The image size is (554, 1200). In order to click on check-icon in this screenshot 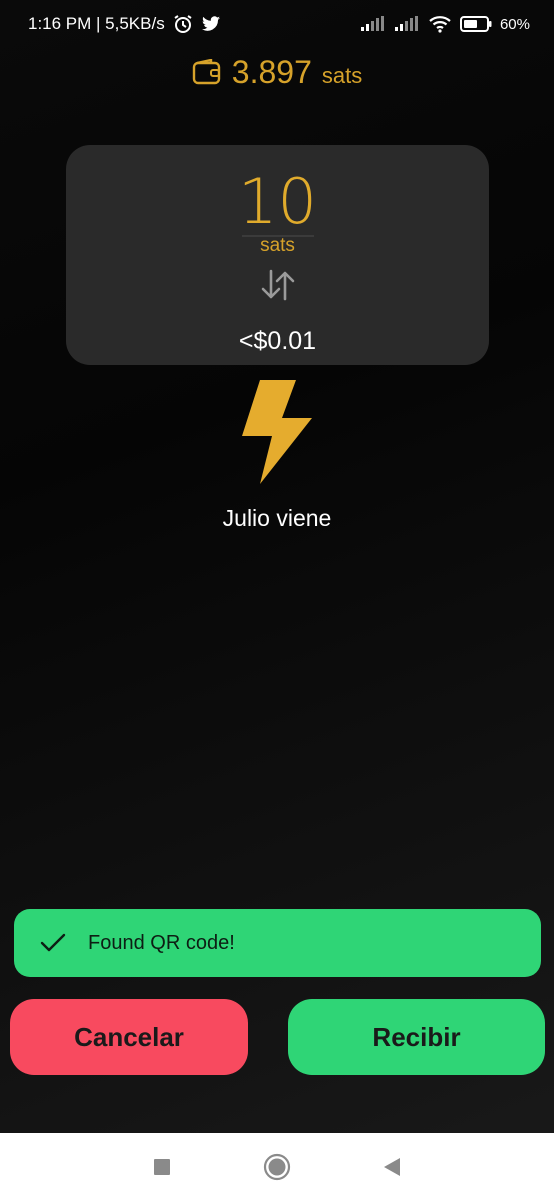, I will do `click(53, 942)`.